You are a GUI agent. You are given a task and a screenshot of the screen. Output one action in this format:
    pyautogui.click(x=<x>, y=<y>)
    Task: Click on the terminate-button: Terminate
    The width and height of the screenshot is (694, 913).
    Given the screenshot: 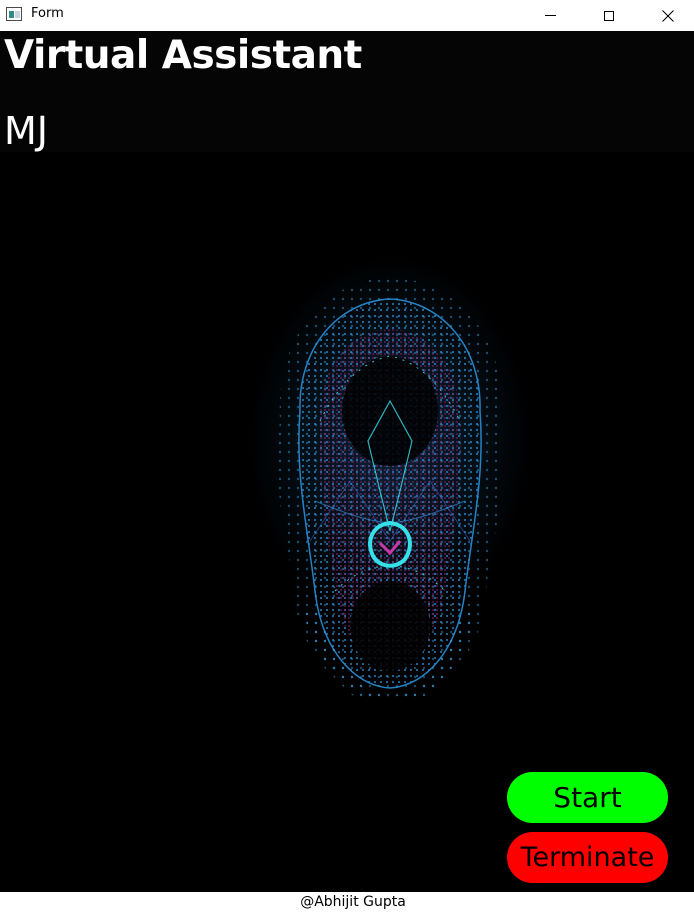 What is the action you would take?
    pyautogui.click(x=587, y=857)
    